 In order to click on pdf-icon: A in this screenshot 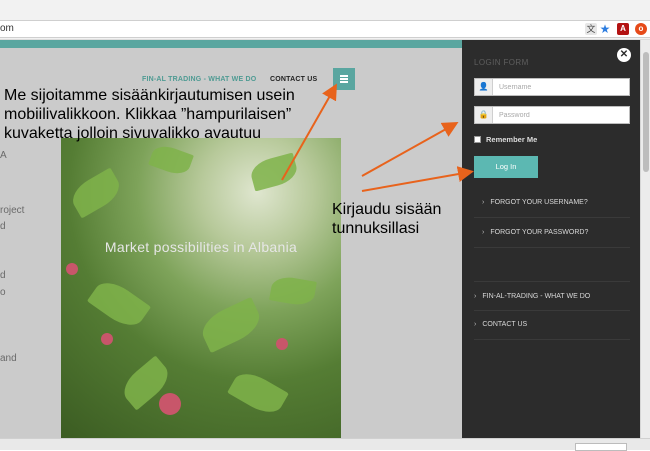, I will do `click(623, 29)`.